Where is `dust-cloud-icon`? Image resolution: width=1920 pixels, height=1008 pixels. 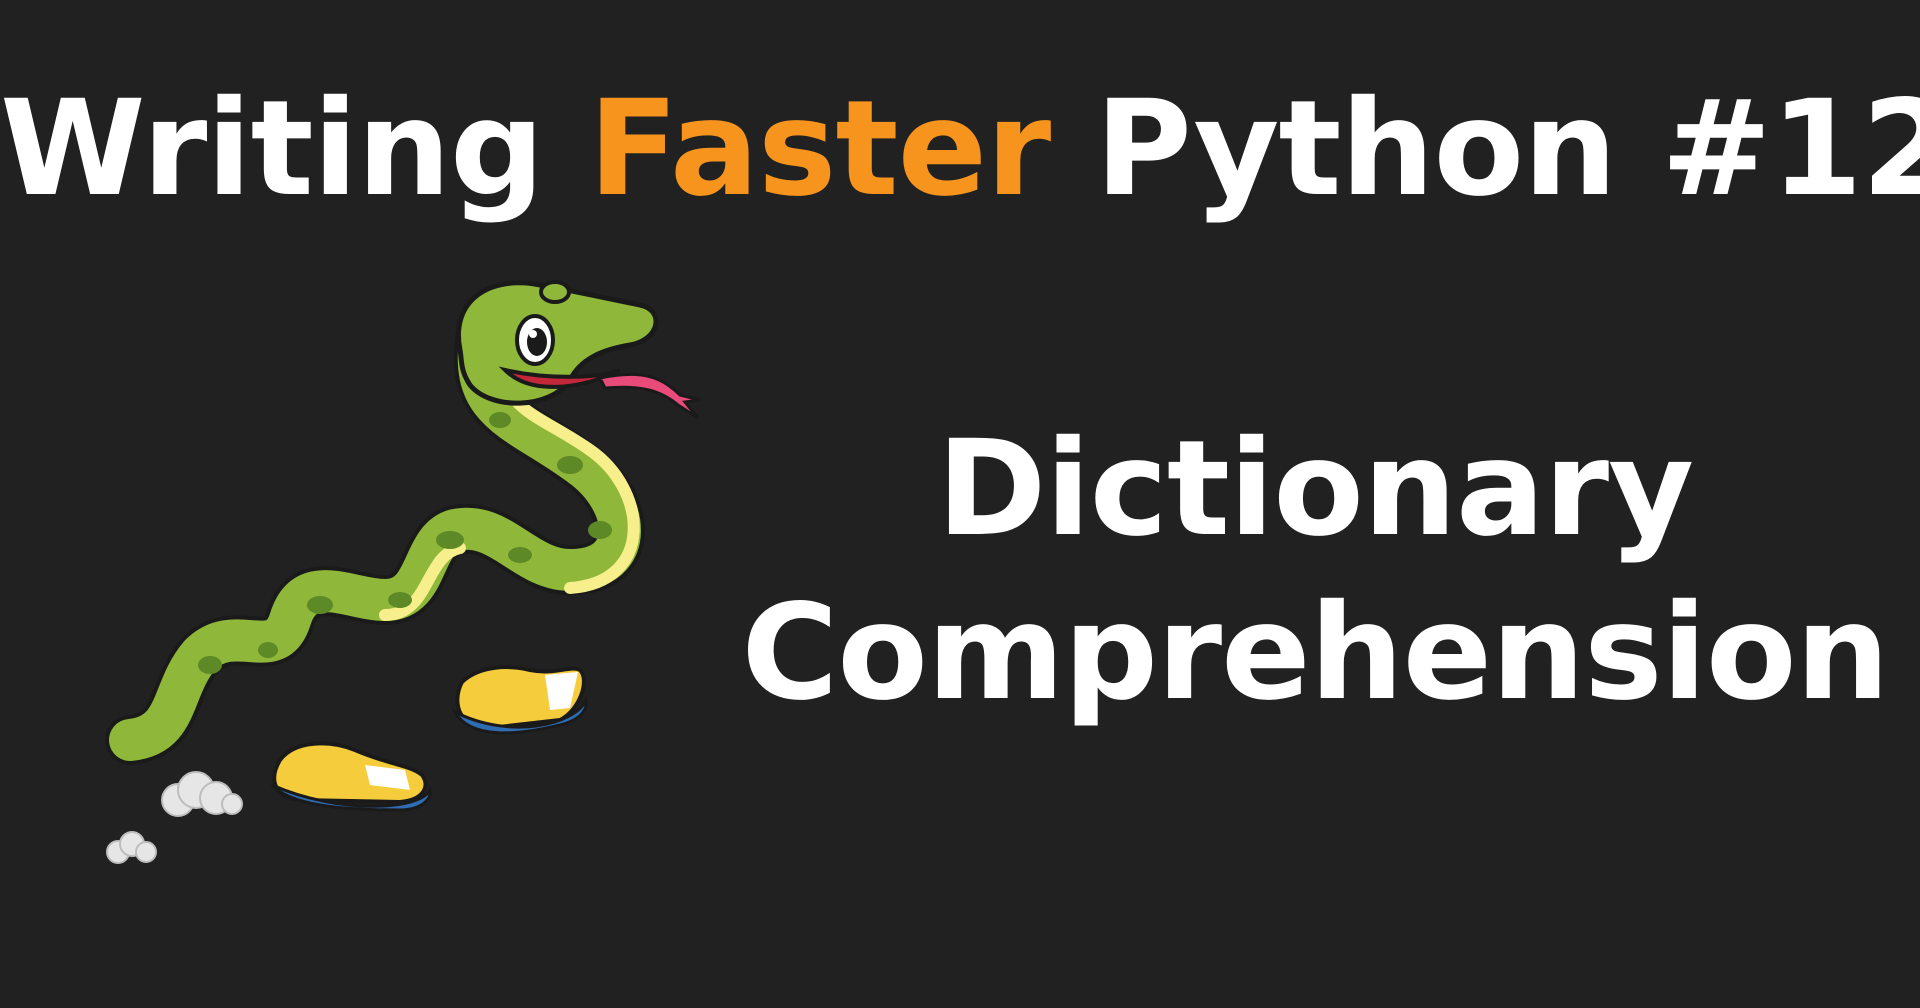
dust-cloud-icon is located at coordinates (174, 817).